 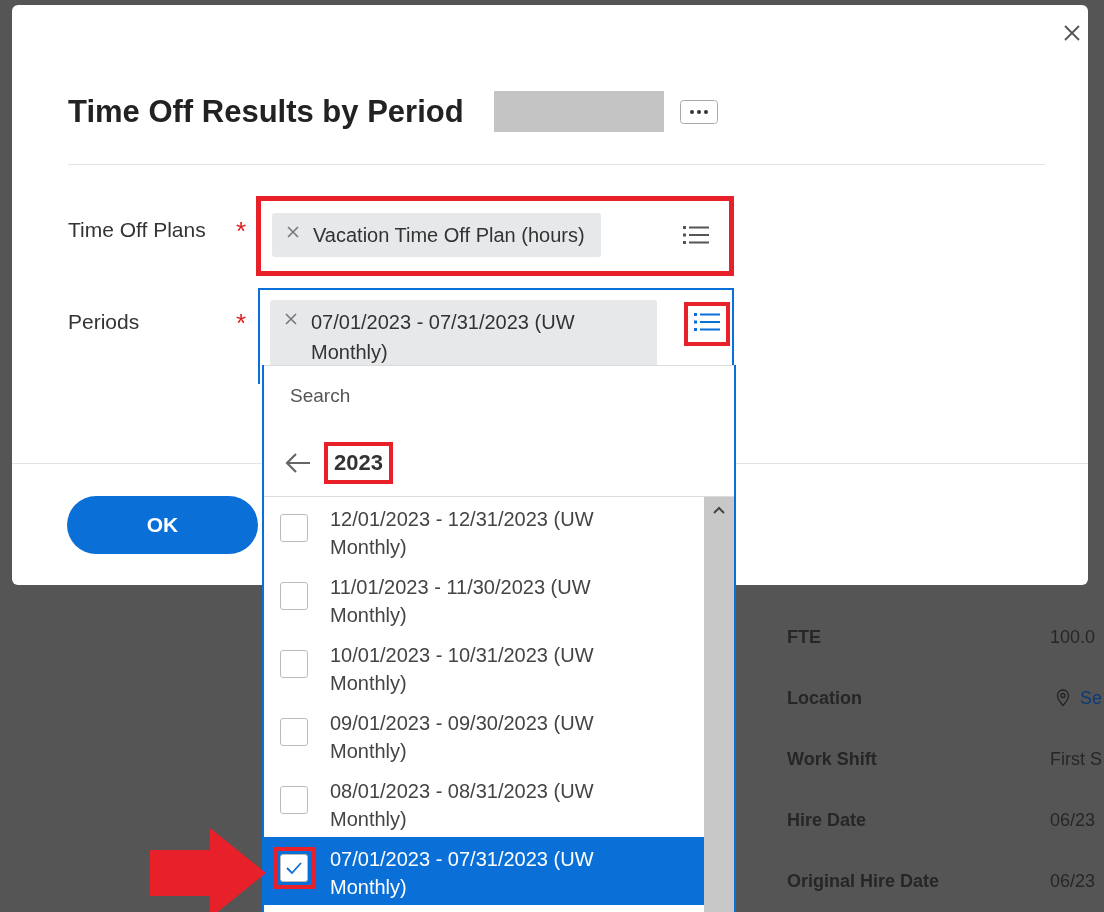 I want to click on option-label: 12/01/2023 - 12/31/2023 (UW Monthly), so click(x=462, y=533).